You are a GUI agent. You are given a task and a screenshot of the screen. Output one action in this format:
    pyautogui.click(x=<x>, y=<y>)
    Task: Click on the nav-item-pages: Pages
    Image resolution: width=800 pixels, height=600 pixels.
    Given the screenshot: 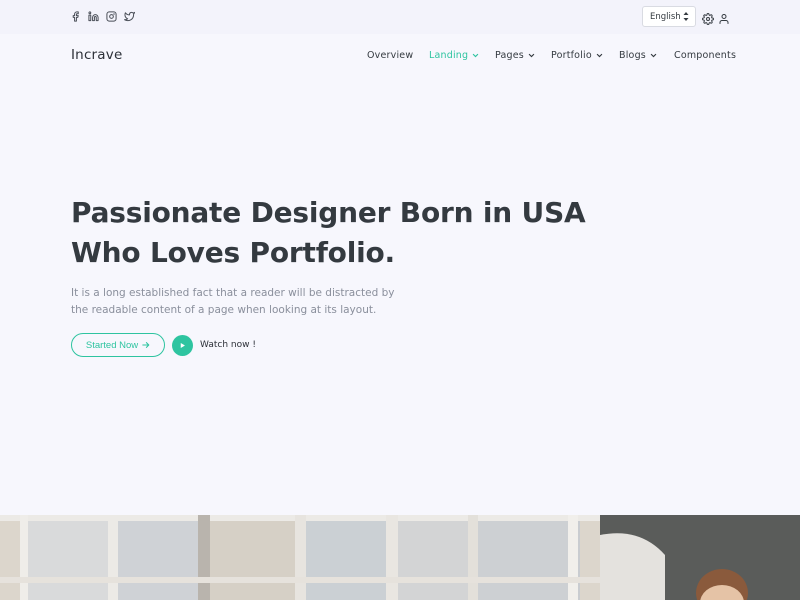 What is the action you would take?
    pyautogui.click(x=515, y=55)
    